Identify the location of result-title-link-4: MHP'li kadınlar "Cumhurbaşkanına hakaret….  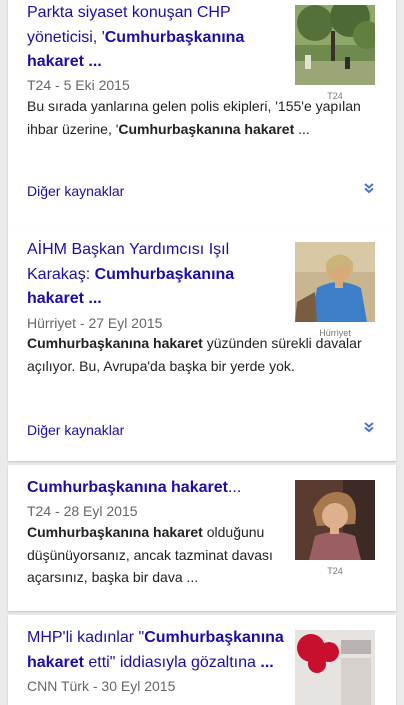
(158, 650).